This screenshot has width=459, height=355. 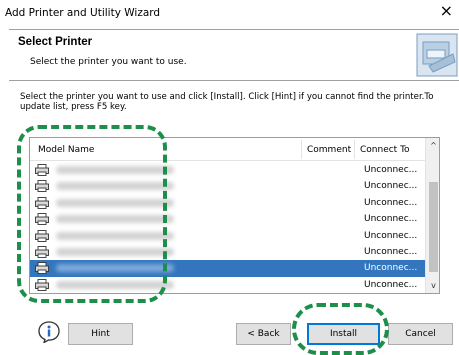 What do you see at coordinates (55, 42) in the screenshot?
I see `page-title: Select Printer` at bounding box center [55, 42].